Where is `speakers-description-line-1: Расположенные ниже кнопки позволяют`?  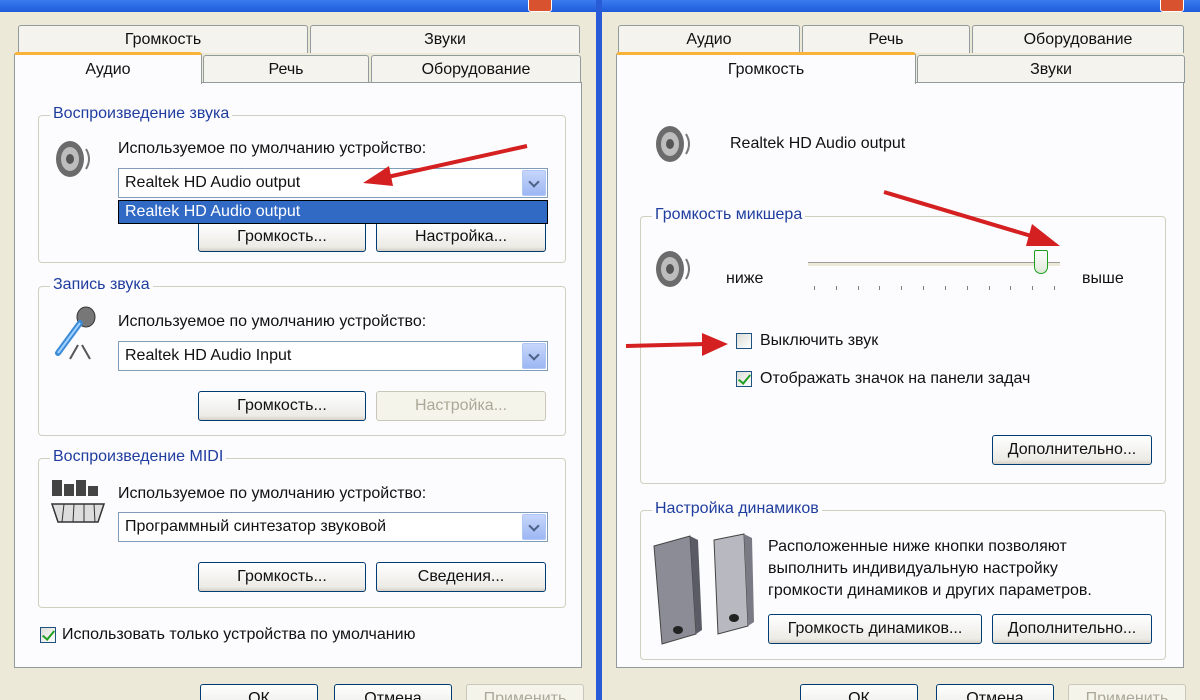 speakers-description-line-1: Расположенные ниже кнопки позволяют is located at coordinates (917, 546).